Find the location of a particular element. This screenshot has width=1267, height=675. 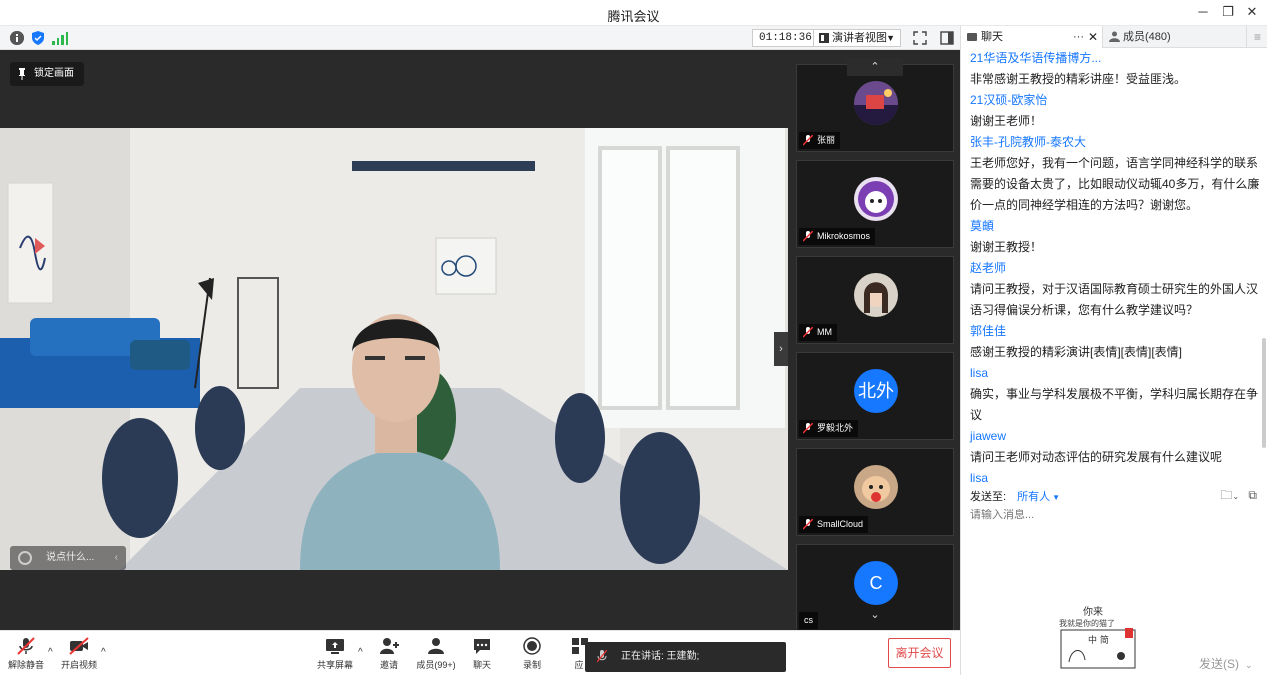

minimize-icon: ─ is located at coordinates (1203, 11).